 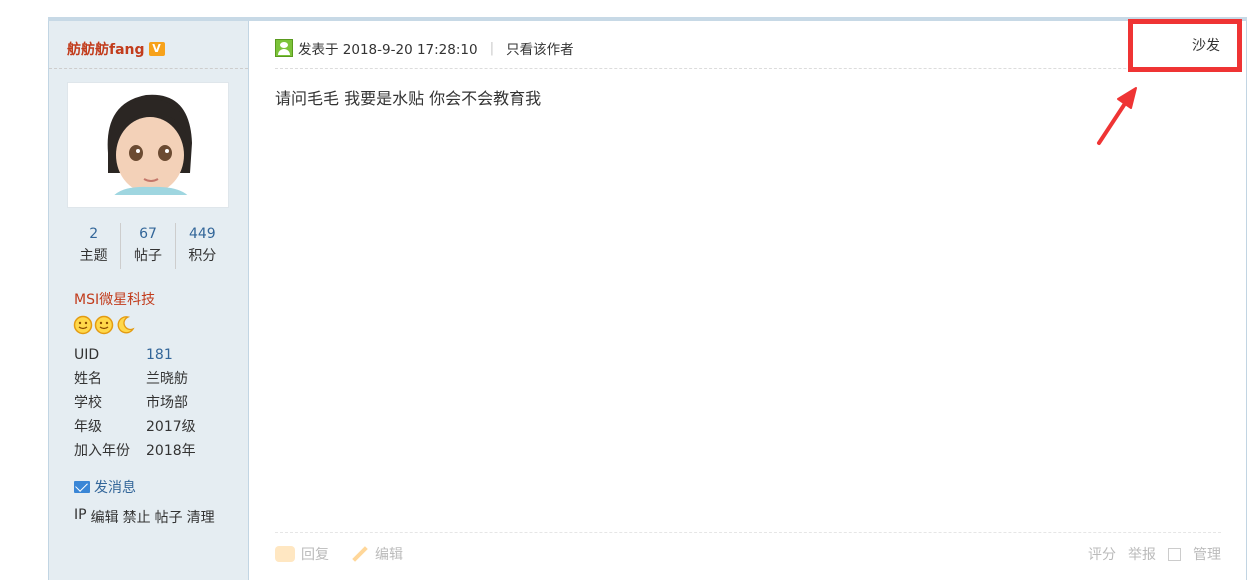 I want to click on profile-row-uid: UID 181, so click(x=135, y=355).